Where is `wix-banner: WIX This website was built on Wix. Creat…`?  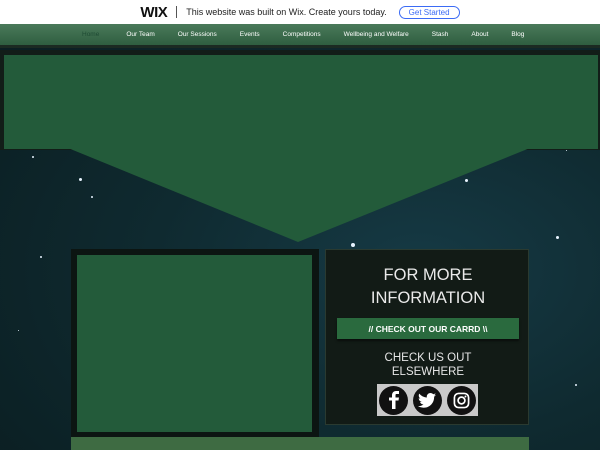
wix-banner: WIX This website was built on Wix. Creat… is located at coordinates (300, 12).